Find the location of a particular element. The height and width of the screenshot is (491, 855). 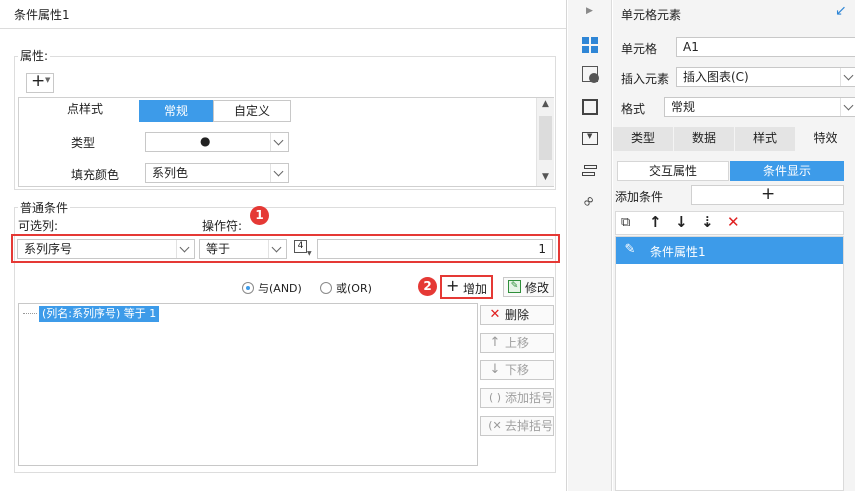

remove-bracket-button: (✕ 去掉括号 is located at coordinates (517, 426).